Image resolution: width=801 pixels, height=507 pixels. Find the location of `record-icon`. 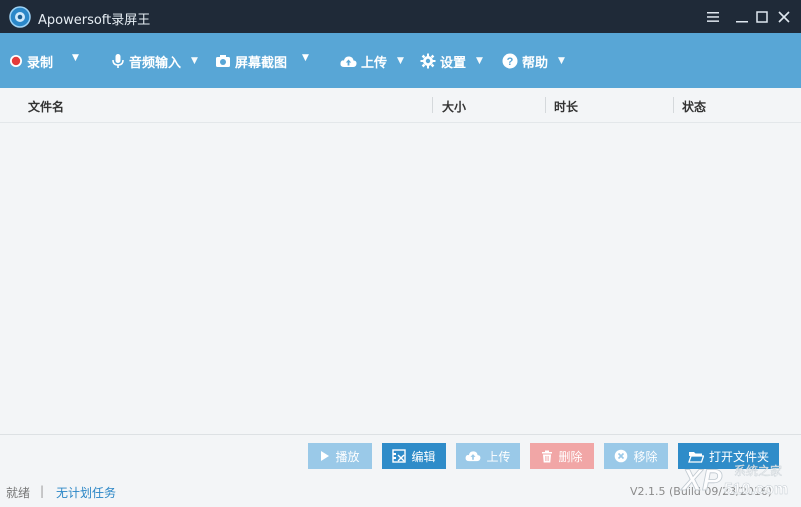

record-icon is located at coordinates (16, 61).